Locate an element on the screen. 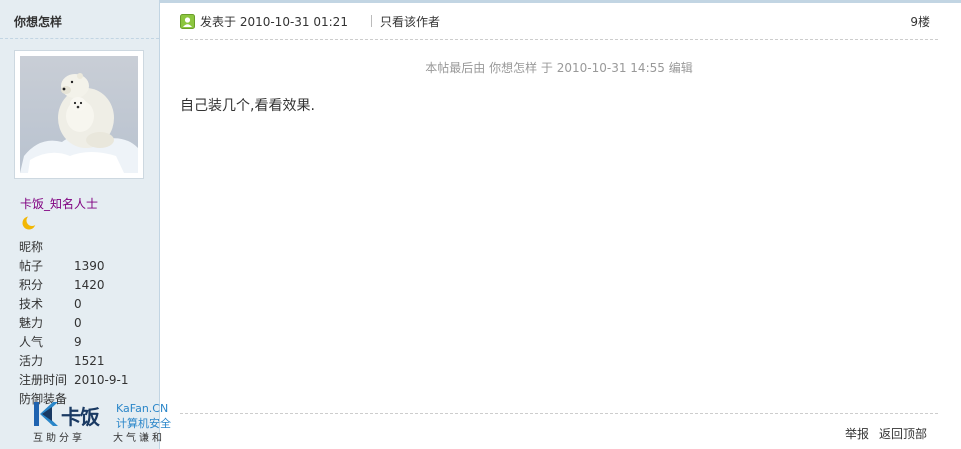 The width and height of the screenshot is (961, 449). stat-row: 注册时间 2010-9-1 is located at coordinates (73, 380).